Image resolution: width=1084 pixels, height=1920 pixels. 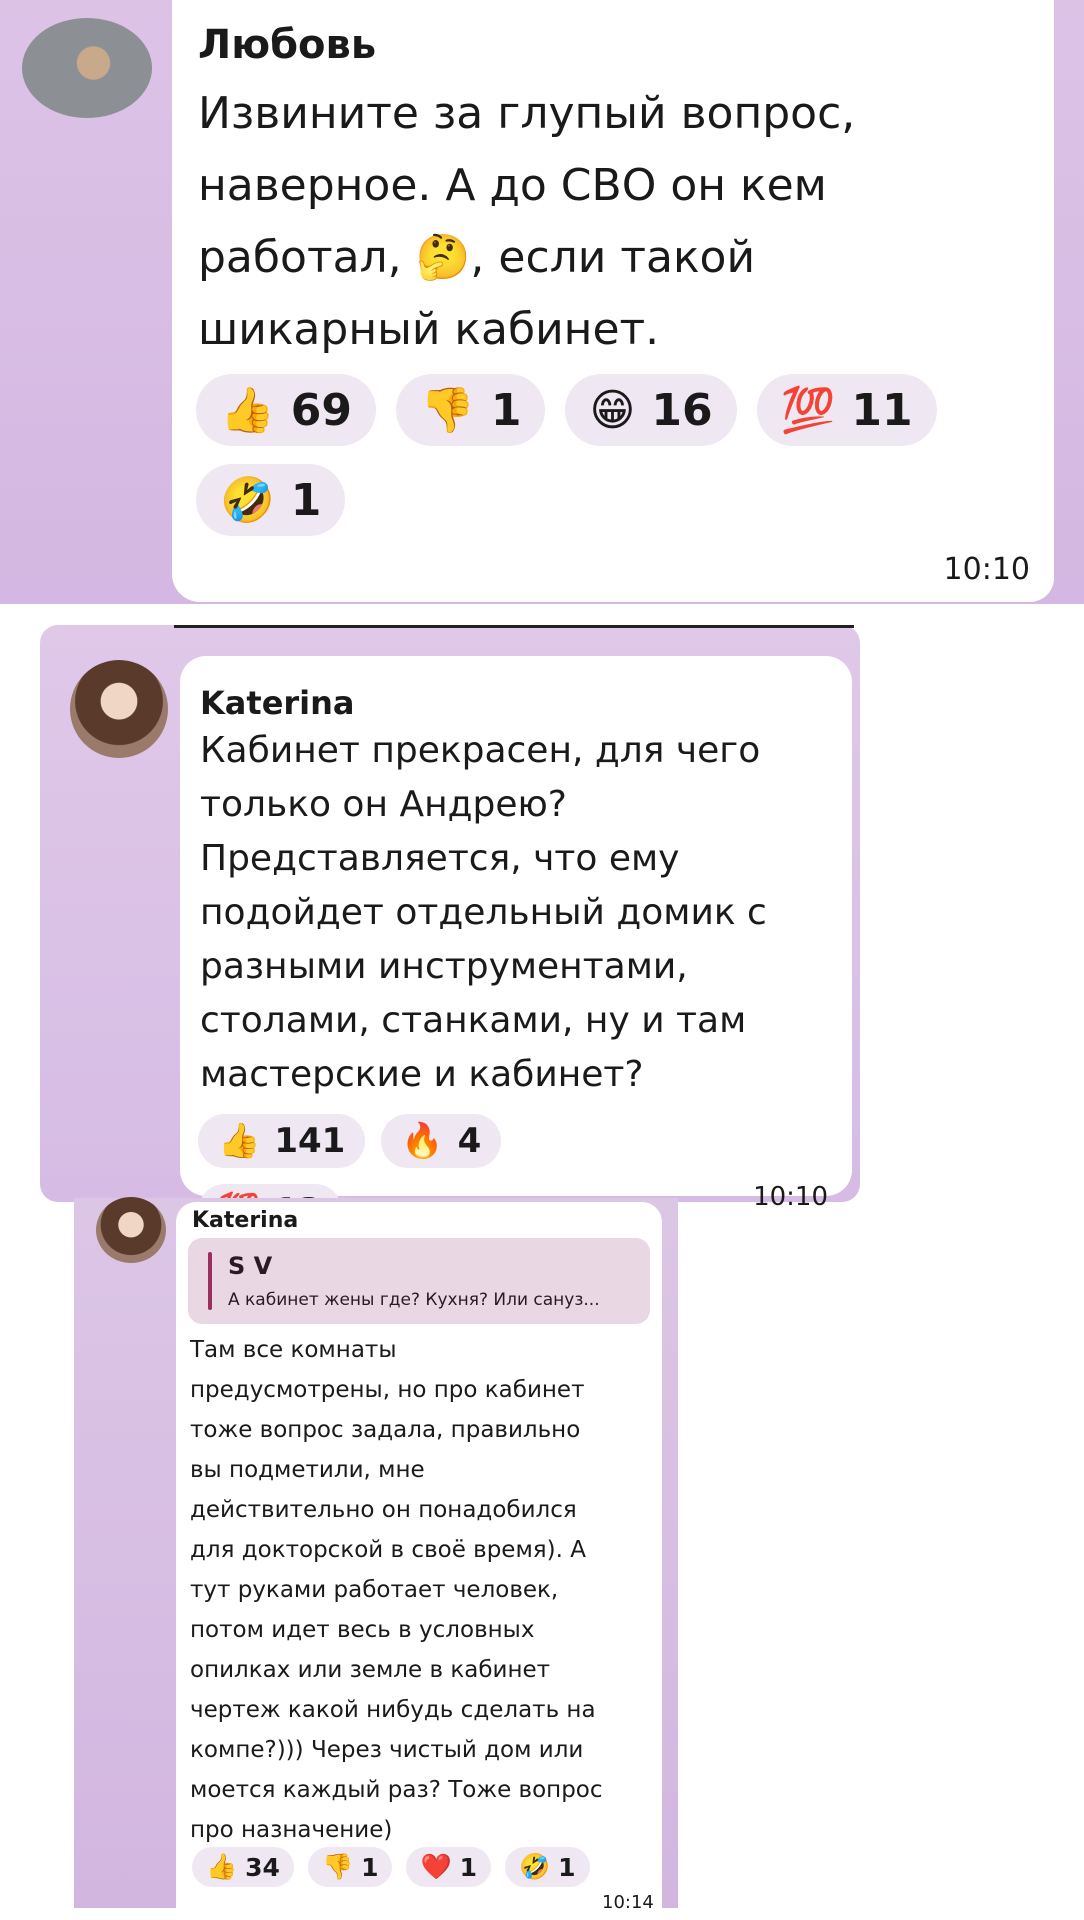 What do you see at coordinates (682, 410) in the screenshot?
I see `reaction-count: 16` at bounding box center [682, 410].